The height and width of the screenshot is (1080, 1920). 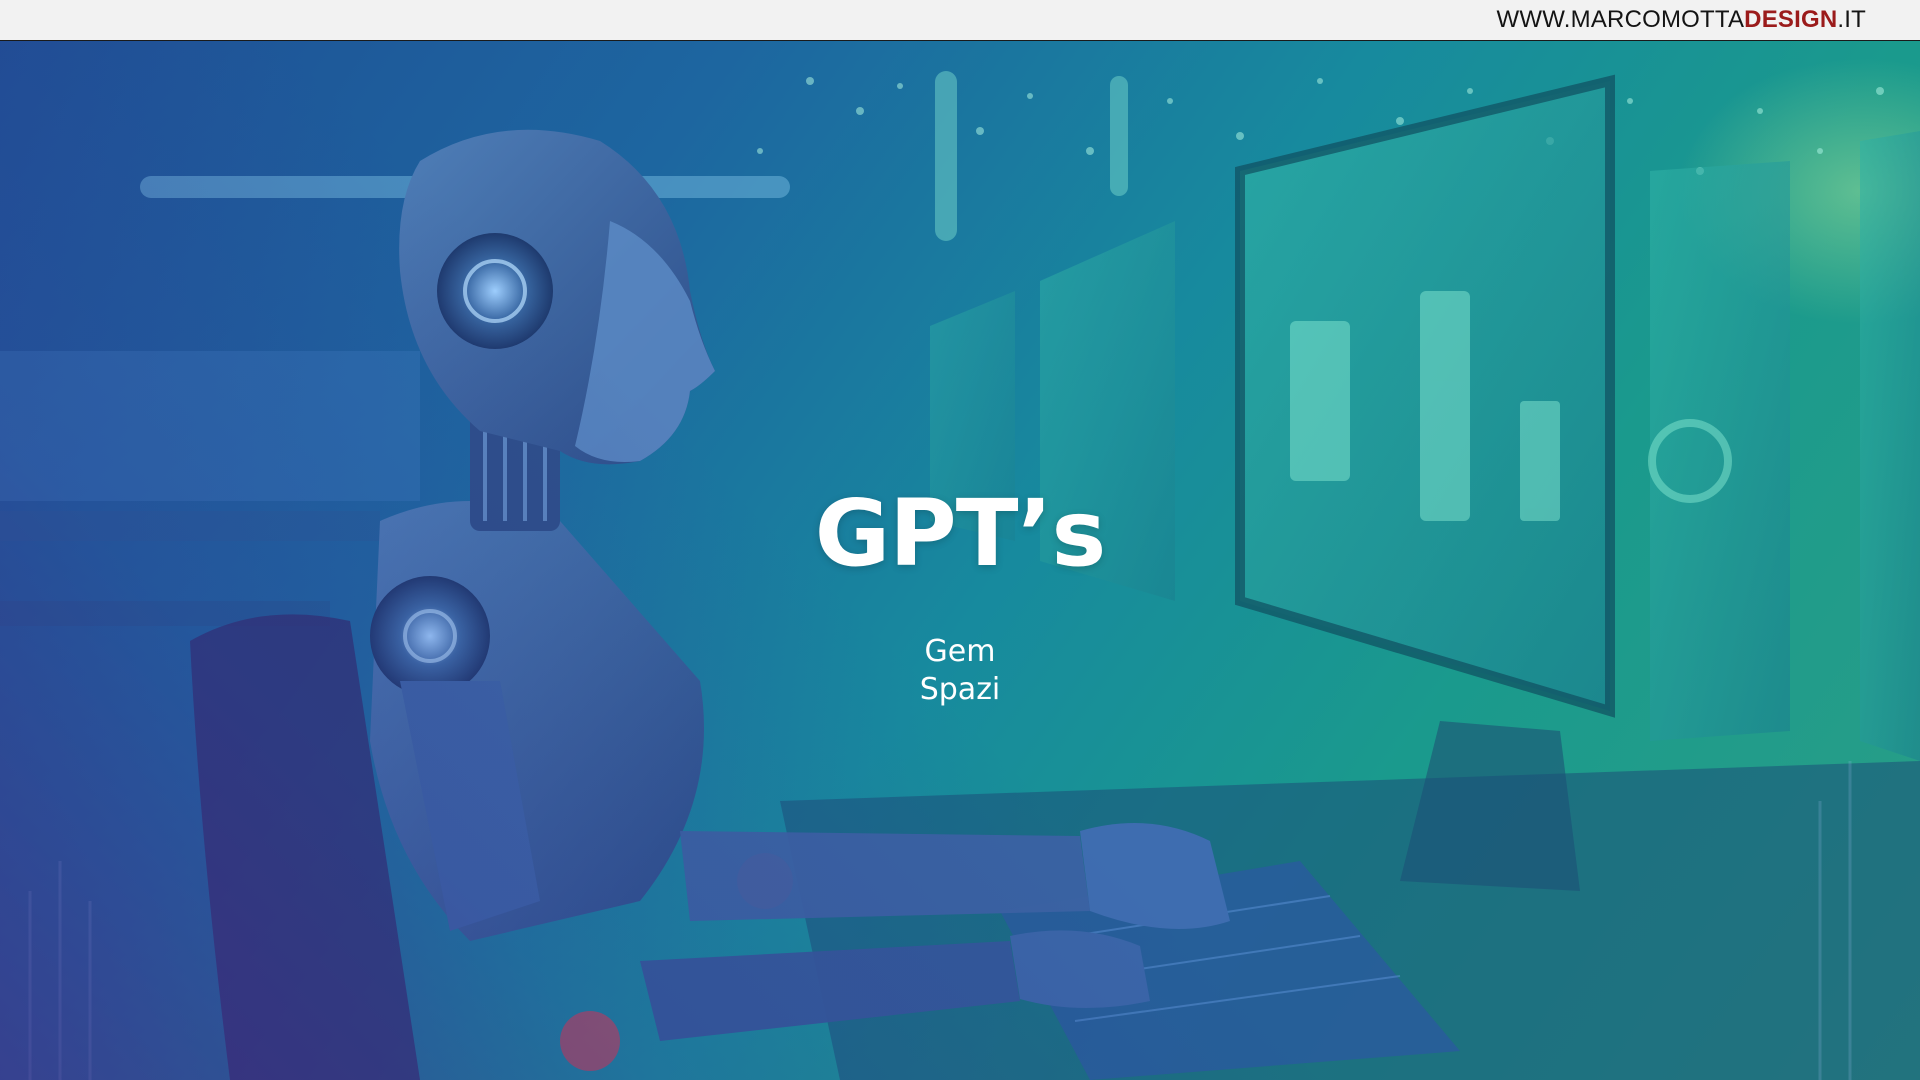 What do you see at coordinates (1791, 19) in the screenshot?
I see `site-url-accent: DESIGN` at bounding box center [1791, 19].